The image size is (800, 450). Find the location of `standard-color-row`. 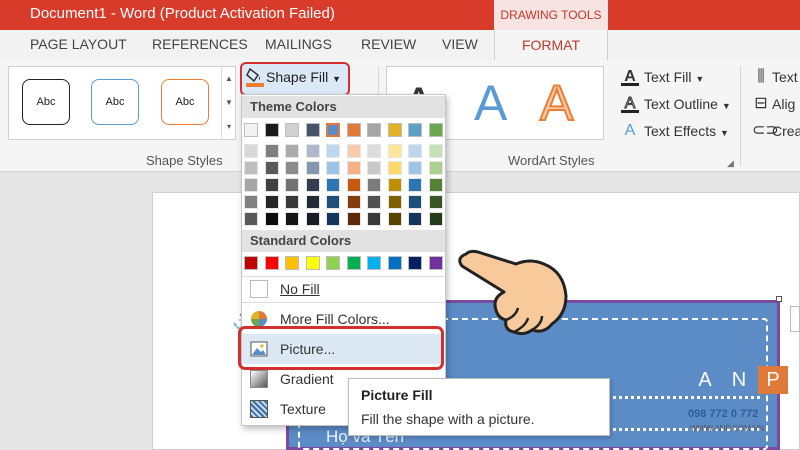

standard-color-row is located at coordinates (344, 264).